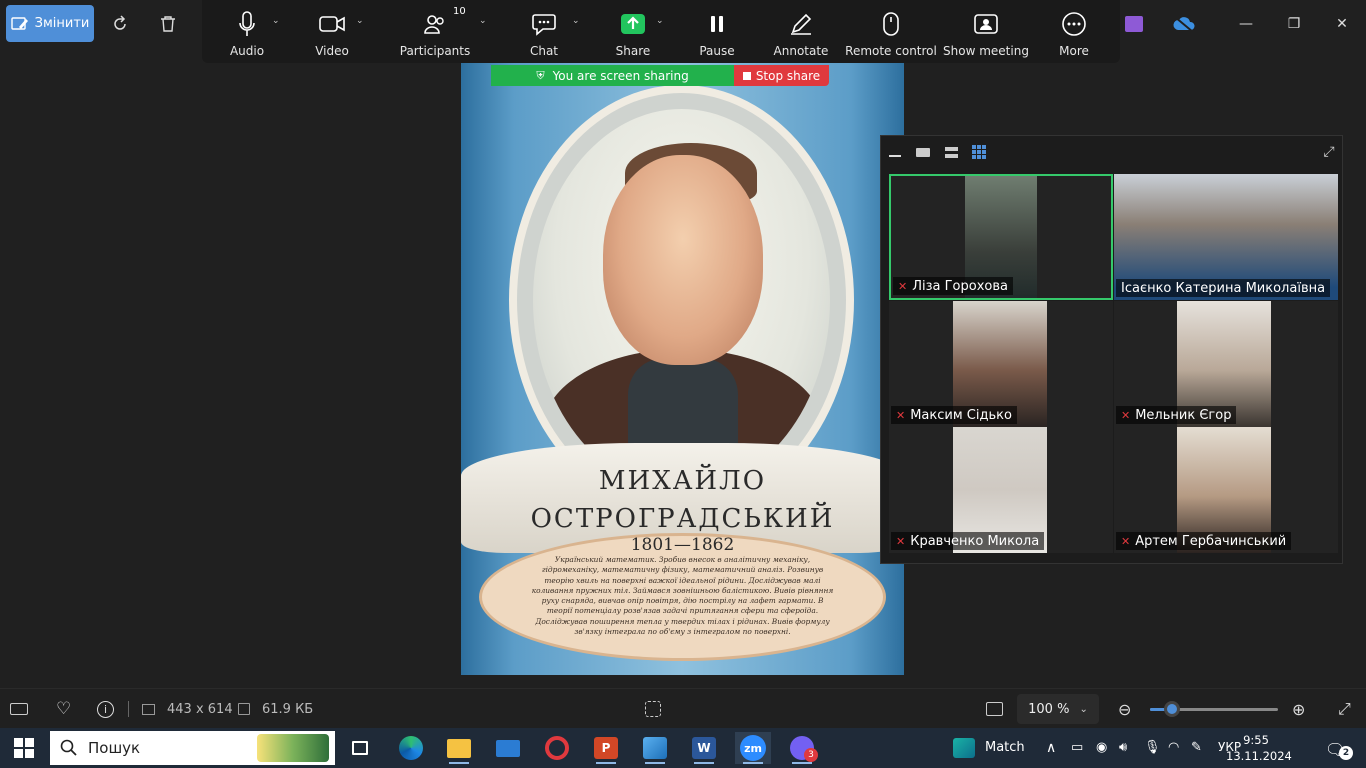  I want to click on windows-logo-icon, so click(18, 742).